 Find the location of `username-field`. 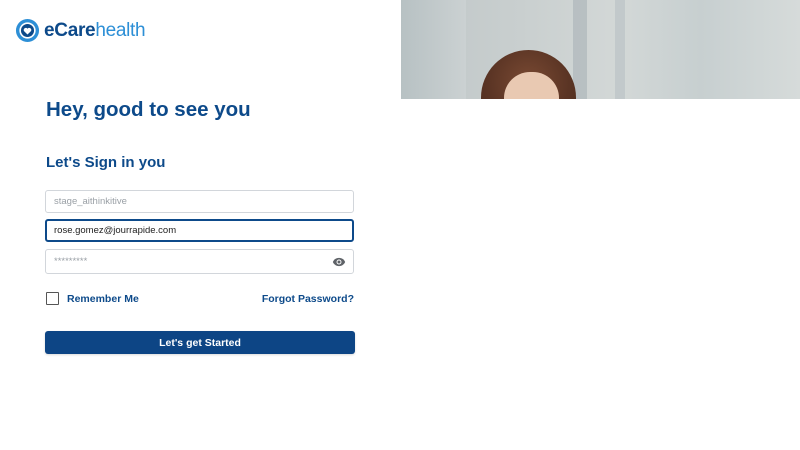

username-field is located at coordinates (199, 201).